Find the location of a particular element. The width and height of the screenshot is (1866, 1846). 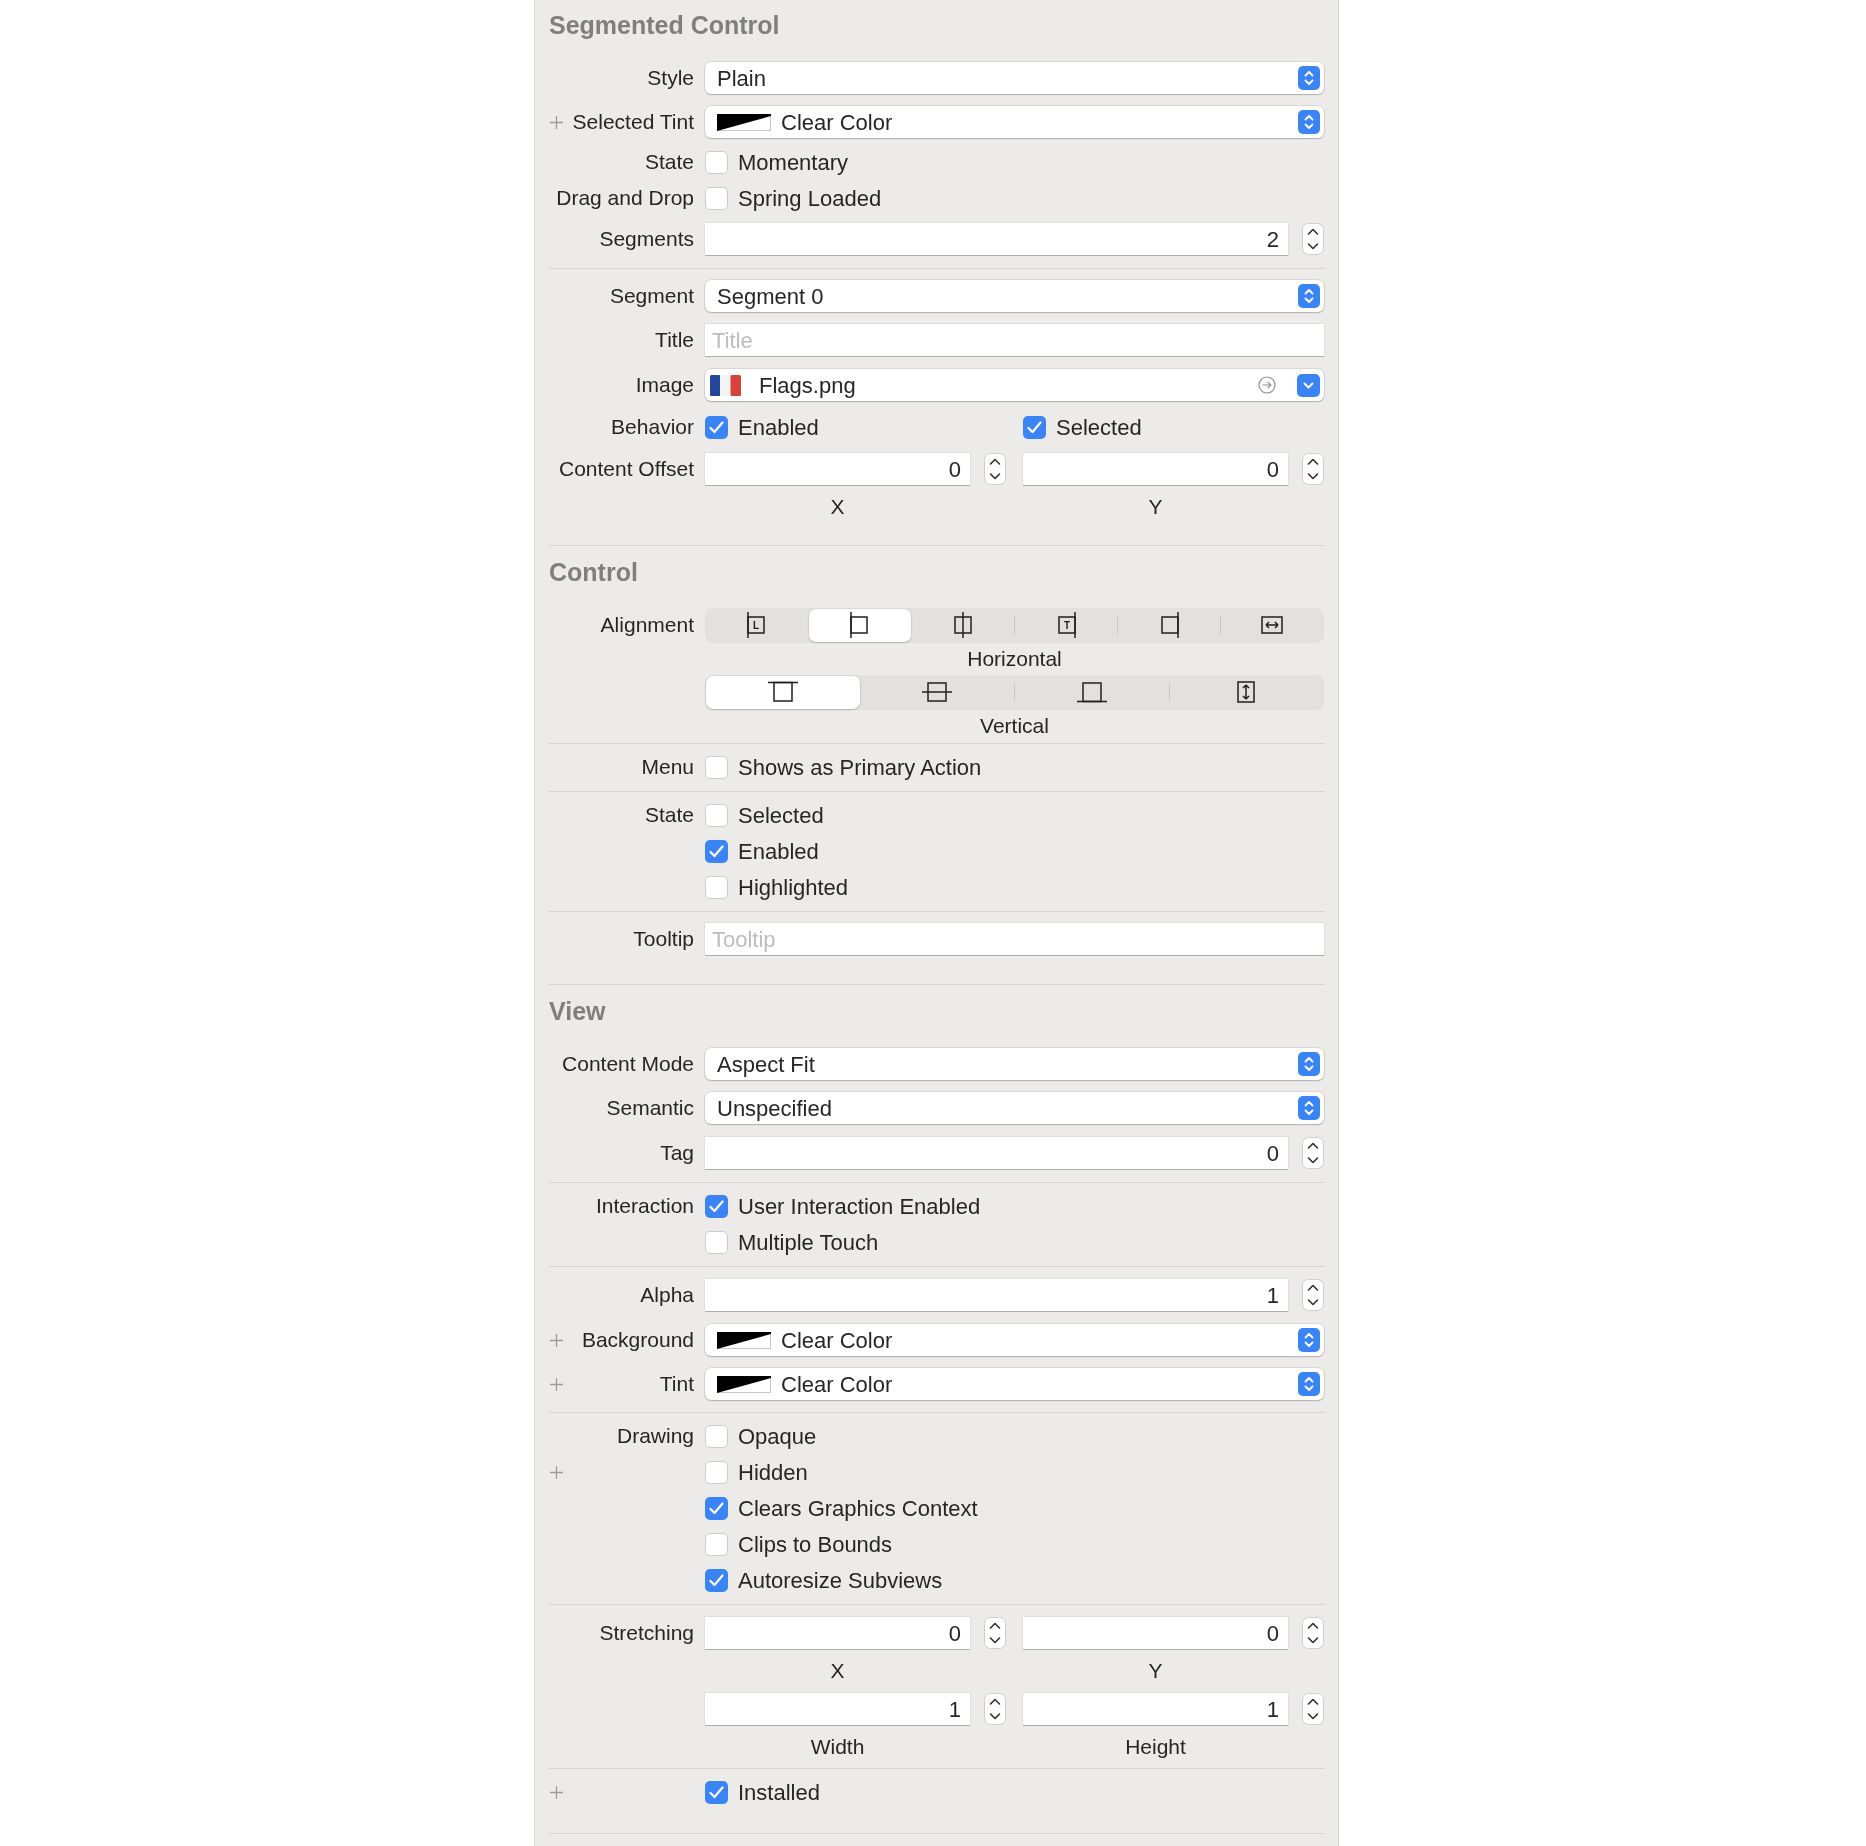

image-combo-box: Flags.png is located at coordinates (1014, 385).